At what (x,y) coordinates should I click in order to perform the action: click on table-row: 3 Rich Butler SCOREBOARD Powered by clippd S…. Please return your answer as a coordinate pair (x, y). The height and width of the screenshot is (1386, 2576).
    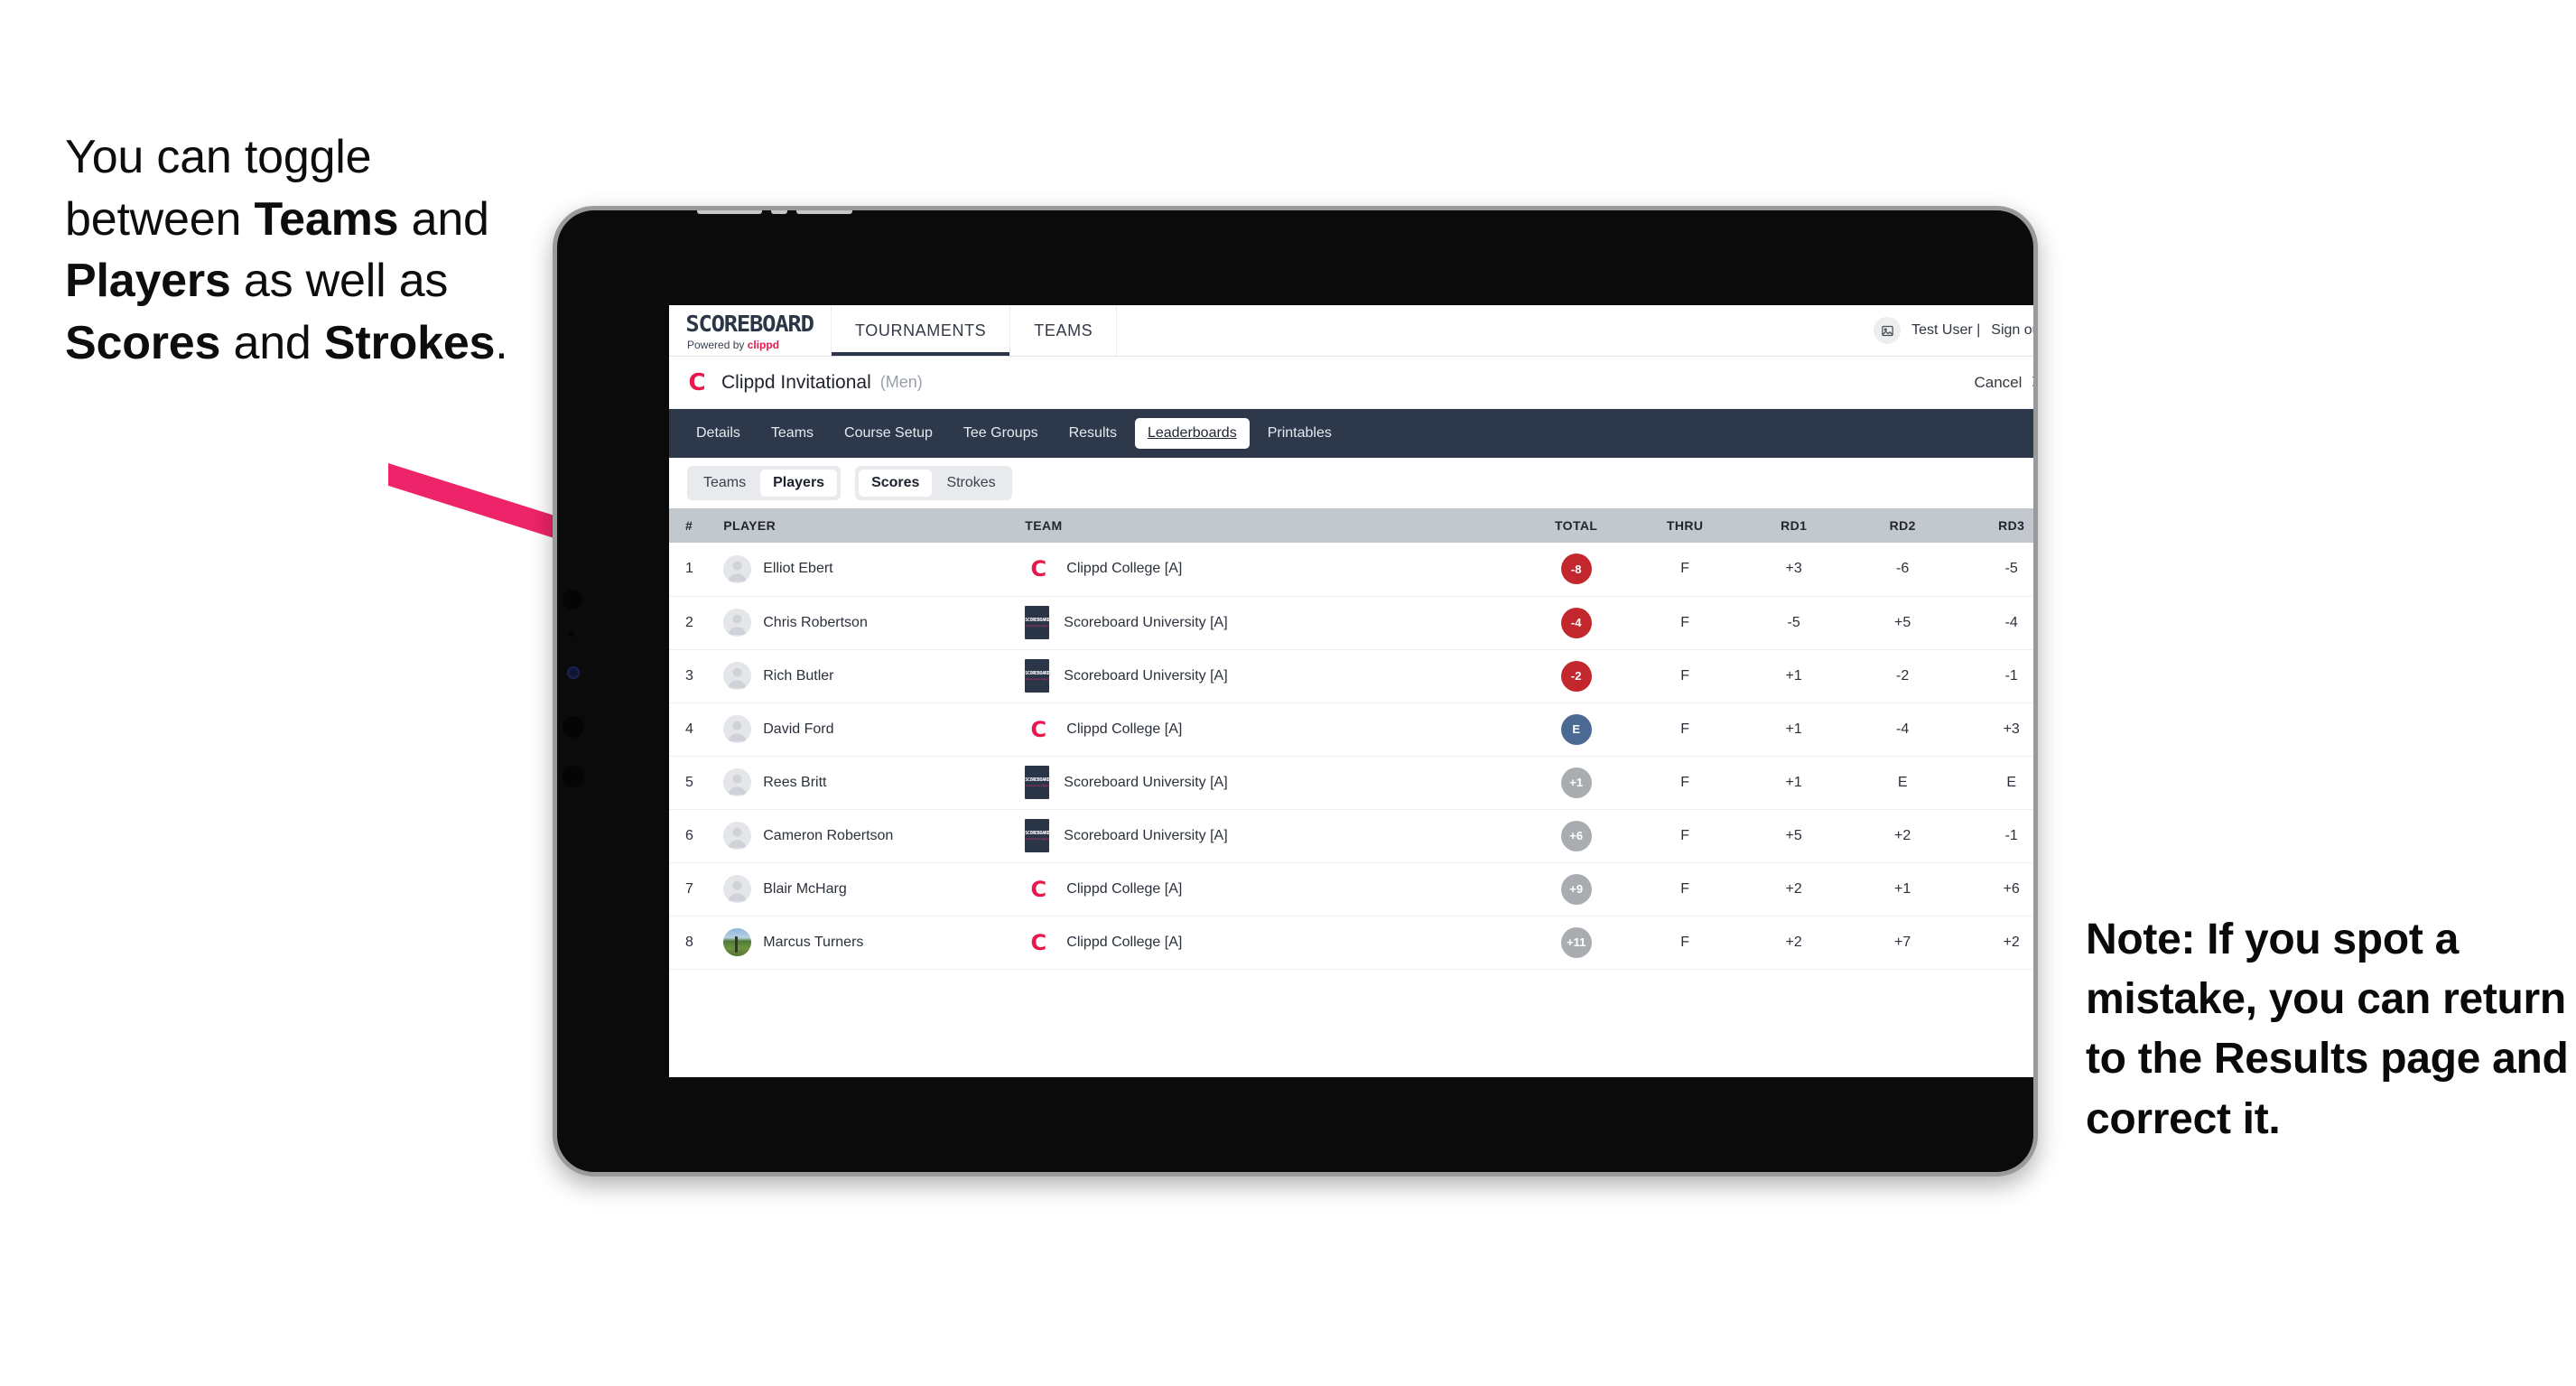
    Looking at the image, I should click on (1351, 676).